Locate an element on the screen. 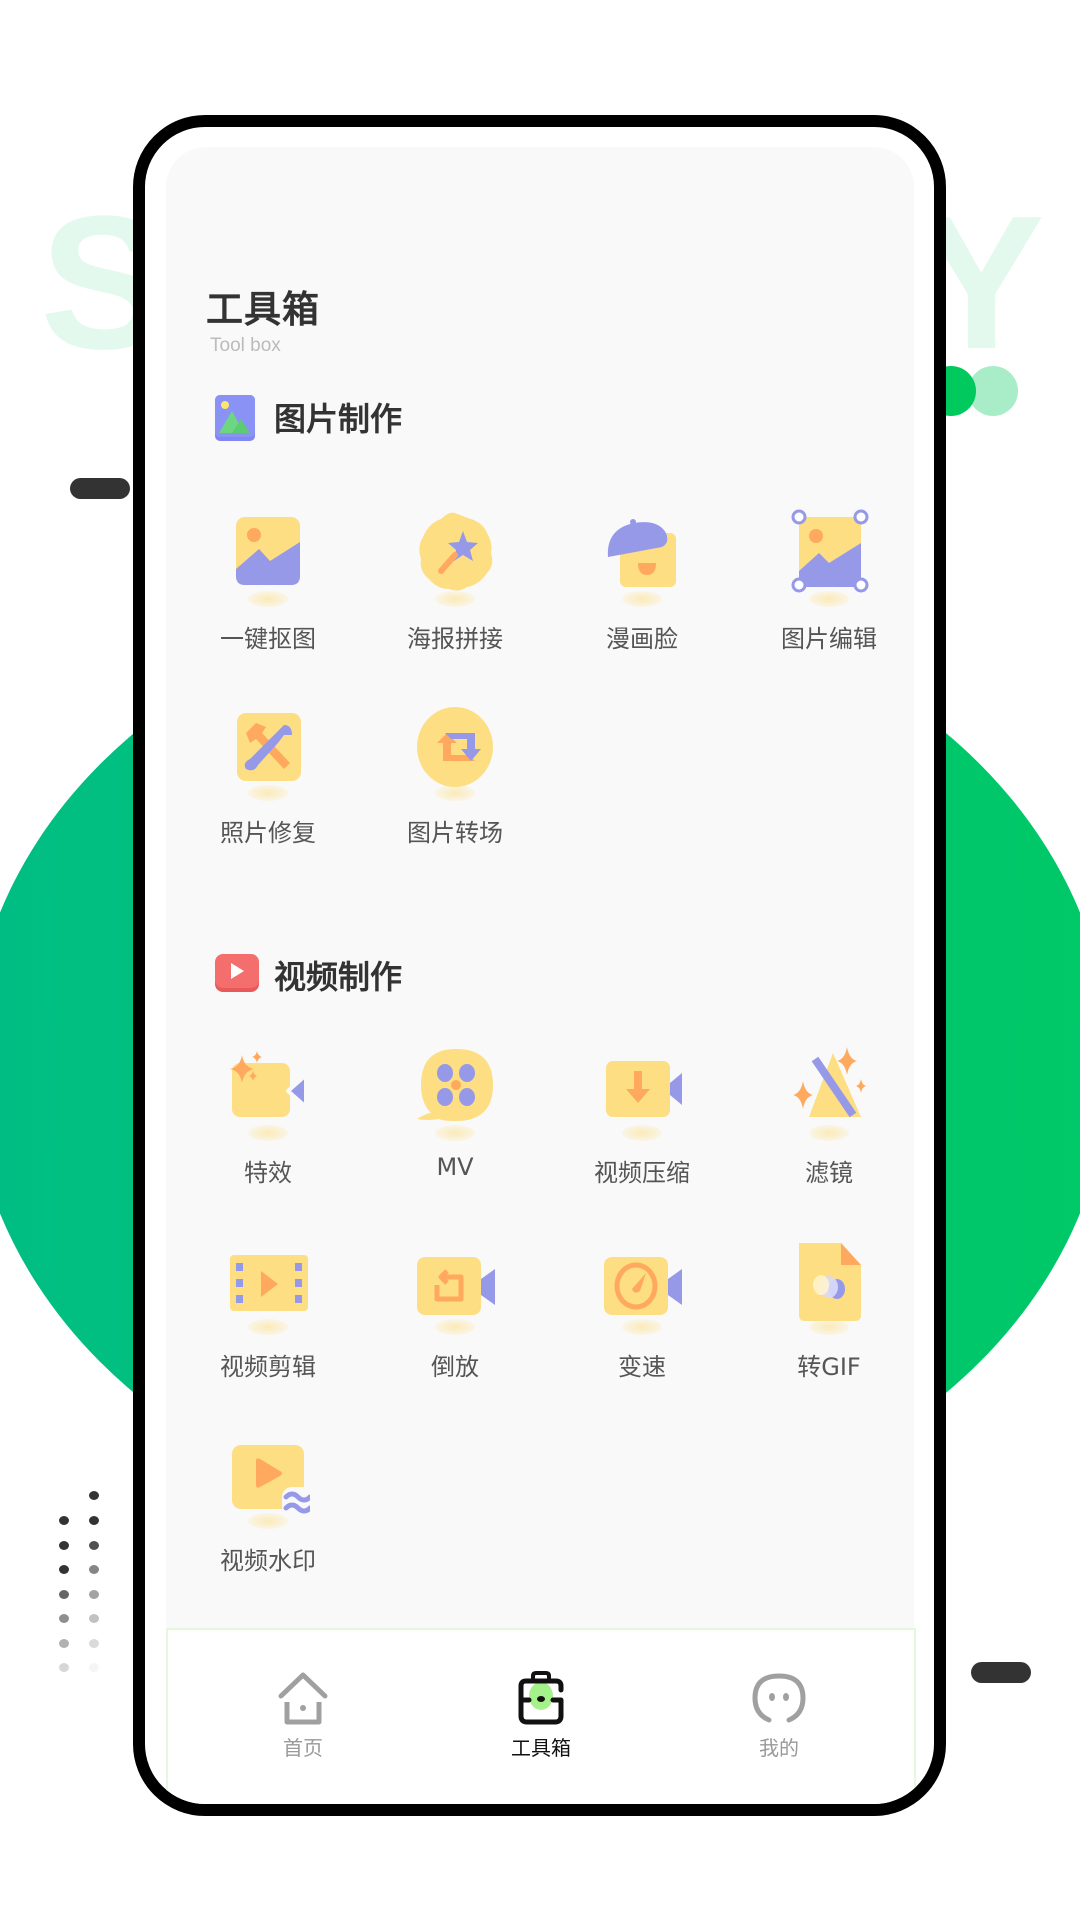 The height and width of the screenshot is (1920, 1080). tool-image-transition: 图片转场 is located at coordinates (455, 775).